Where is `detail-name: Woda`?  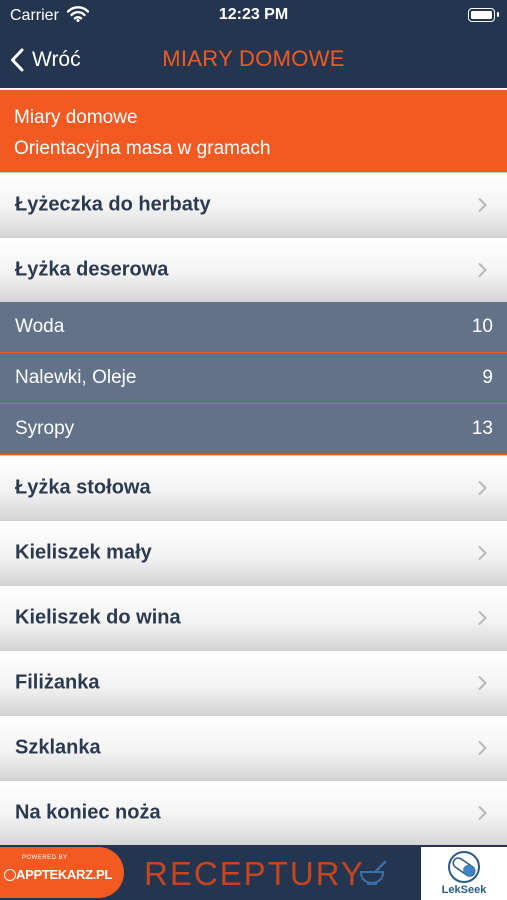 detail-name: Woda is located at coordinates (40, 326).